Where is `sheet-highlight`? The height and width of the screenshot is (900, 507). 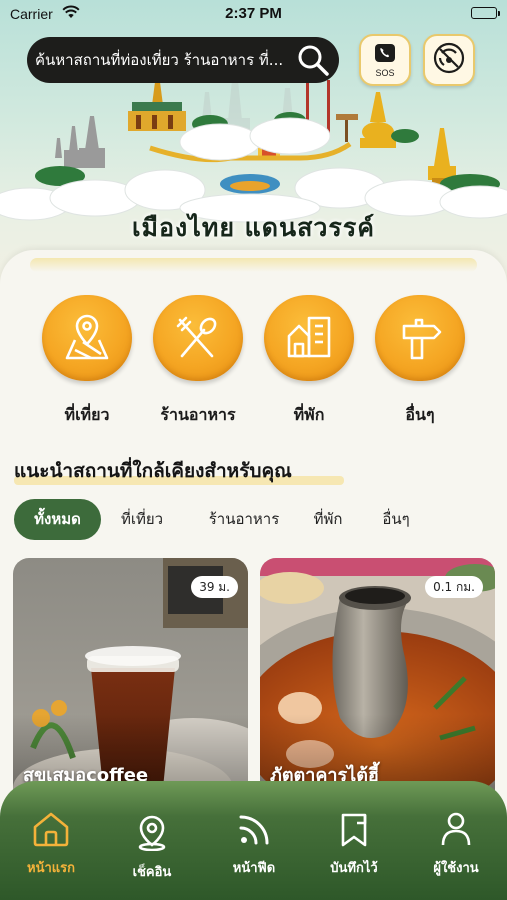
sheet-highlight is located at coordinates (253, 265).